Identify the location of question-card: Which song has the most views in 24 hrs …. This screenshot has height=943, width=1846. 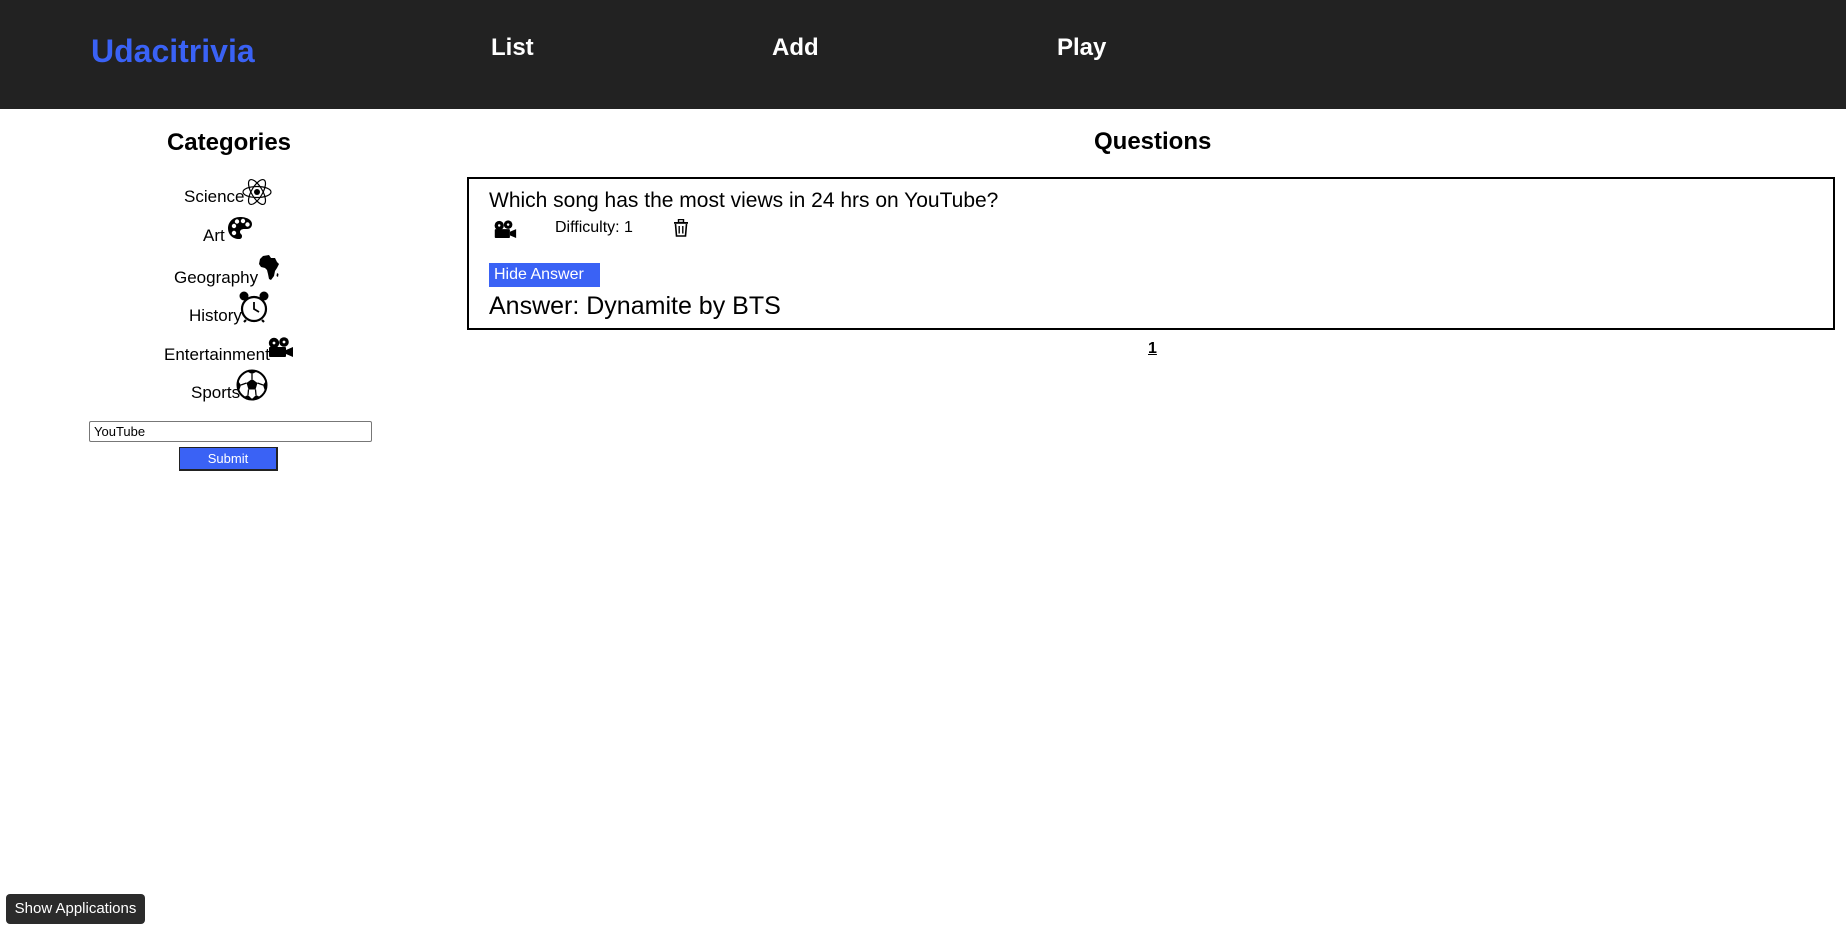
(1151, 253).